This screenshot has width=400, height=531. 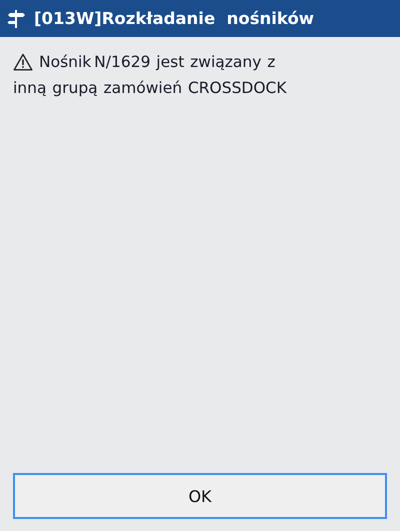 I want to click on warning-message: Nośnik N/1629 jest związany z, so click(x=157, y=62).